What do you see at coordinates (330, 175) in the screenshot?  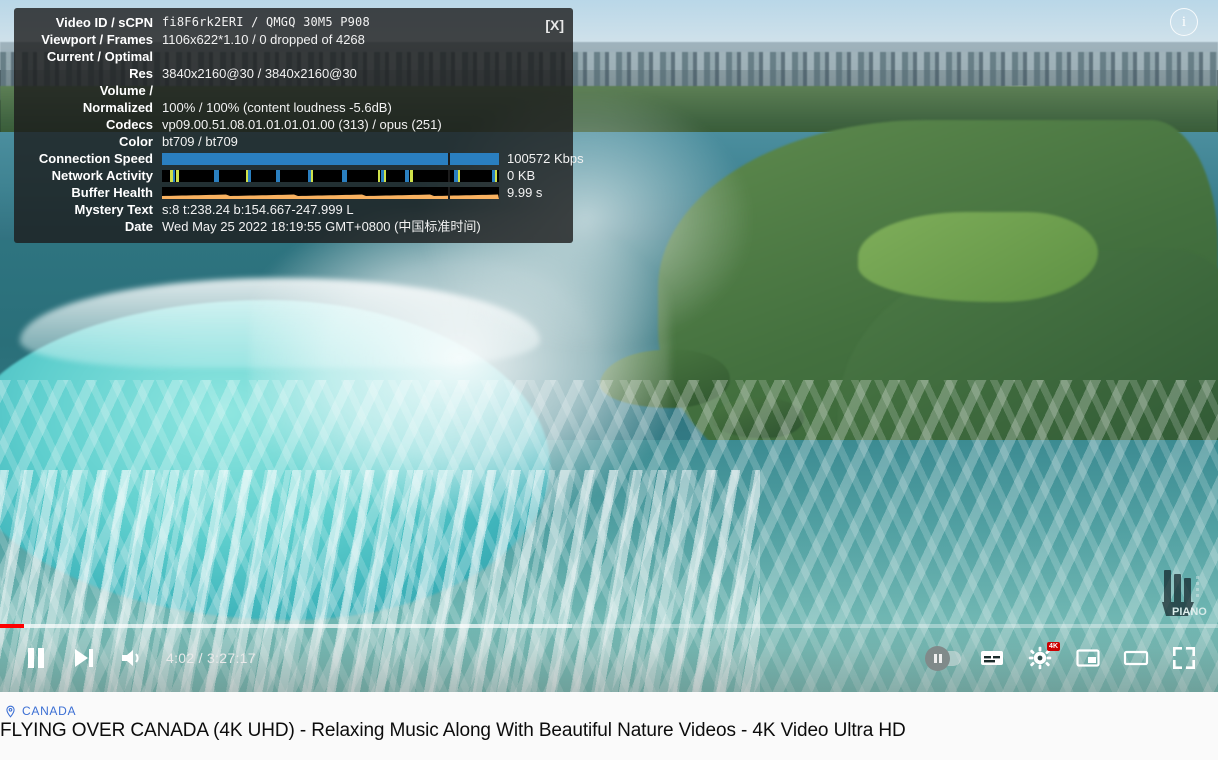 I see `network-activity-graph` at bounding box center [330, 175].